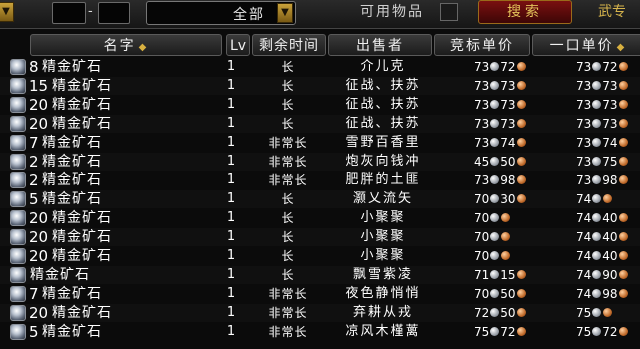 Image resolution: width=640 pixels, height=349 pixels. I want to click on column-buyout-label: 一口单价, so click(581, 46).